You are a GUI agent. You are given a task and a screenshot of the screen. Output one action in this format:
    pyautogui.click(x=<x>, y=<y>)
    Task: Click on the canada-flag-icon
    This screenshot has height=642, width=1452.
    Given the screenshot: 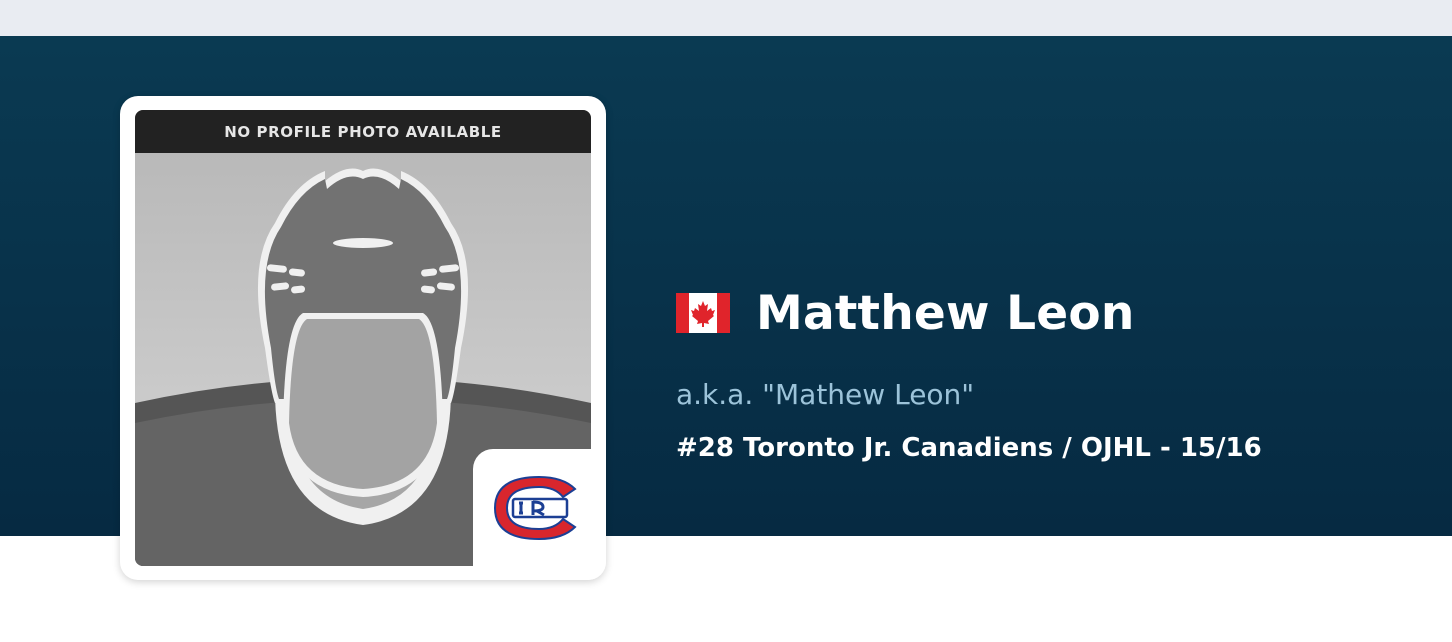 What is the action you would take?
    pyautogui.click(x=703, y=313)
    